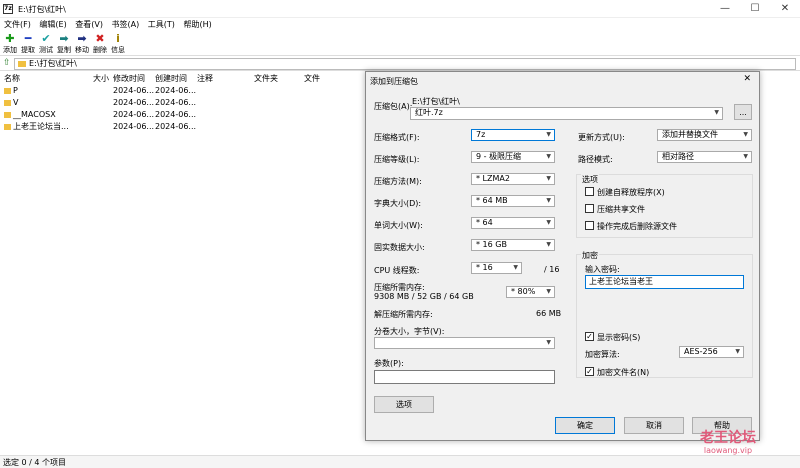 The width and height of the screenshot is (800, 468). Describe the element at coordinates (728, 450) in the screenshot. I see `watermark-url: laowang.vip` at that location.